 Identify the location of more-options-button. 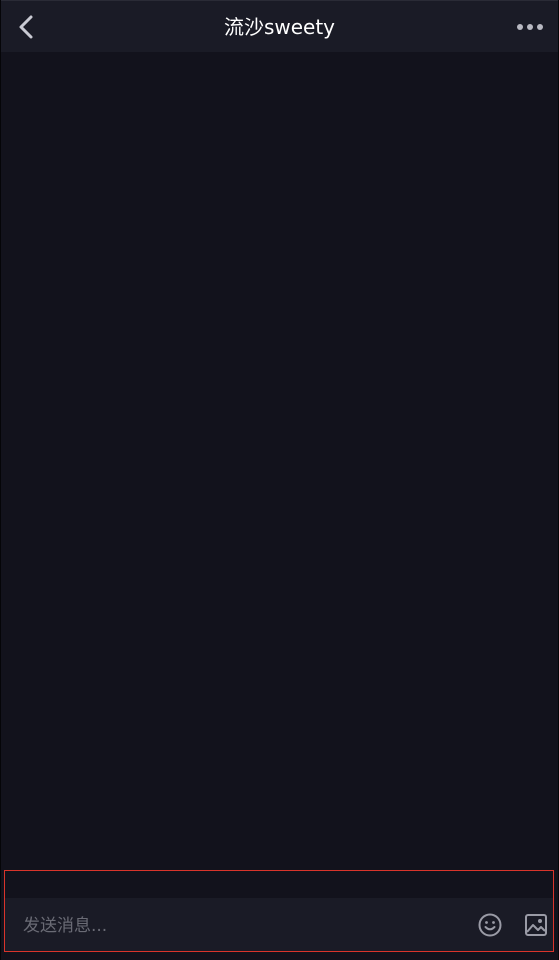
(530, 27).